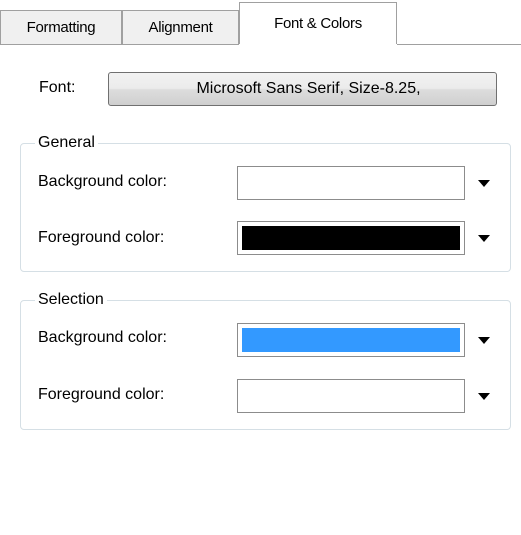 This screenshot has width=521, height=535. I want to click on selection-background-color-label: Background color:, so click(102, 337).